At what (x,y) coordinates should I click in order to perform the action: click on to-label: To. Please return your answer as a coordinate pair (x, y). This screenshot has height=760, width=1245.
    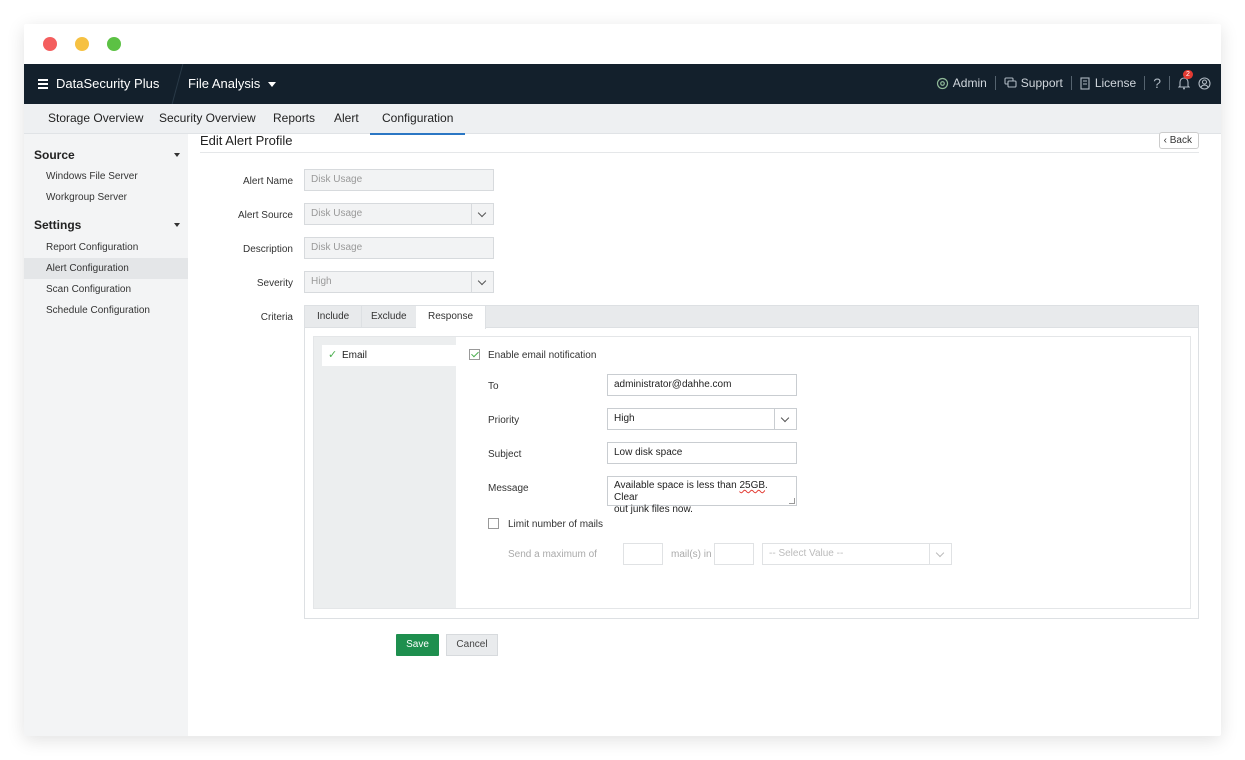
    Looking at the image, I should click on (493, 386).